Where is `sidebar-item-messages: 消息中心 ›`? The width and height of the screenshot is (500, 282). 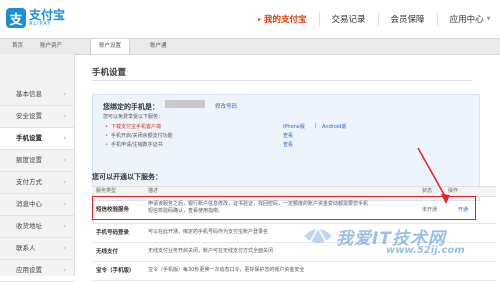
sidebar-item-messages: 消息中心 › is located at coordinates (37, 205).